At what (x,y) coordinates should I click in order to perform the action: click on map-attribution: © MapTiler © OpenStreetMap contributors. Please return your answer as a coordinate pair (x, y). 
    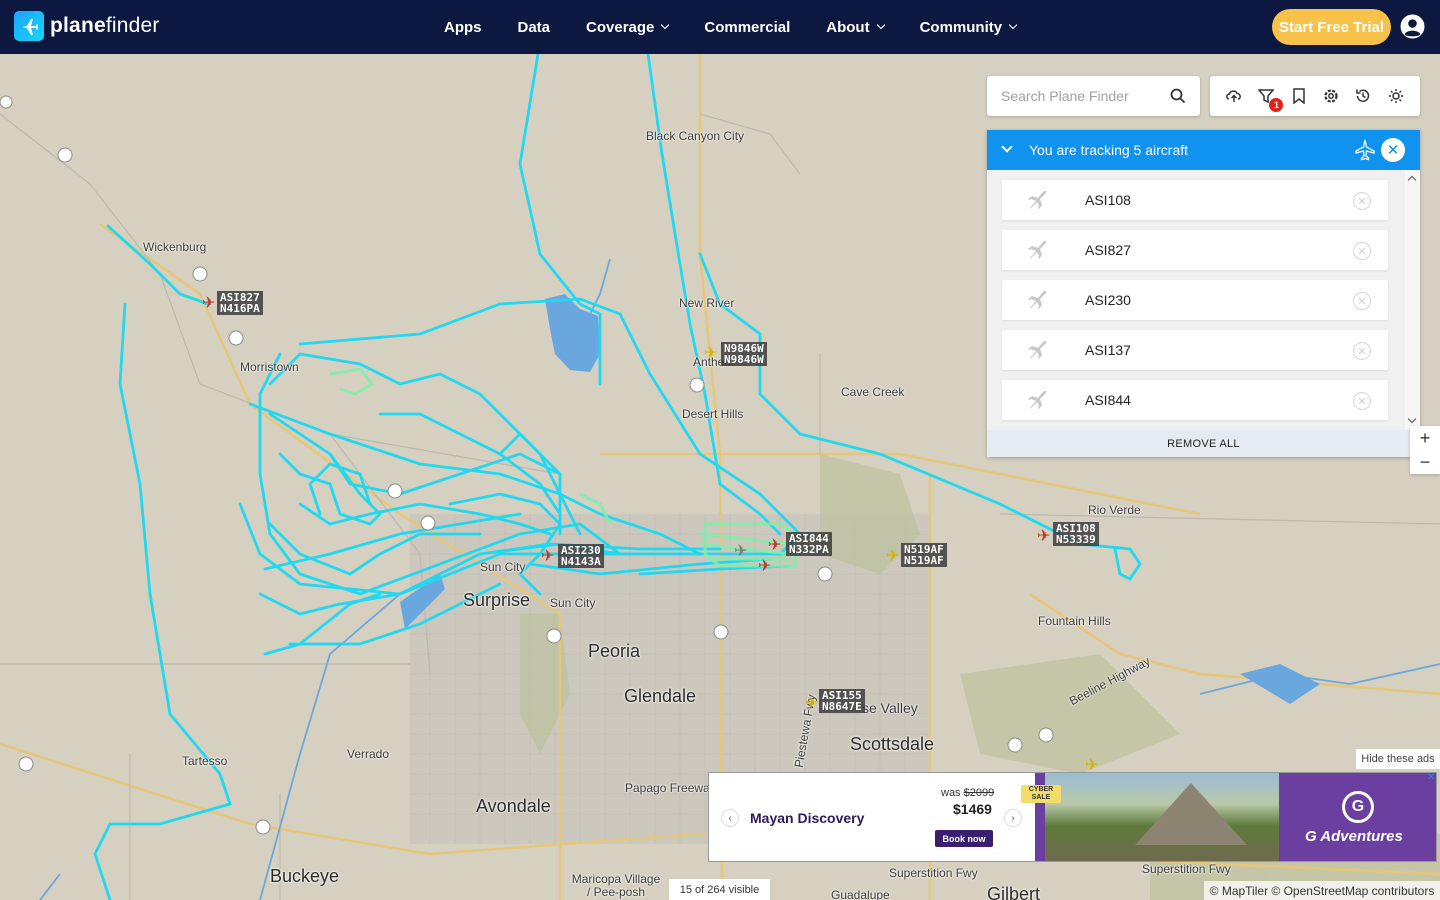
    Looking at the image, I should click on (1322, 890).